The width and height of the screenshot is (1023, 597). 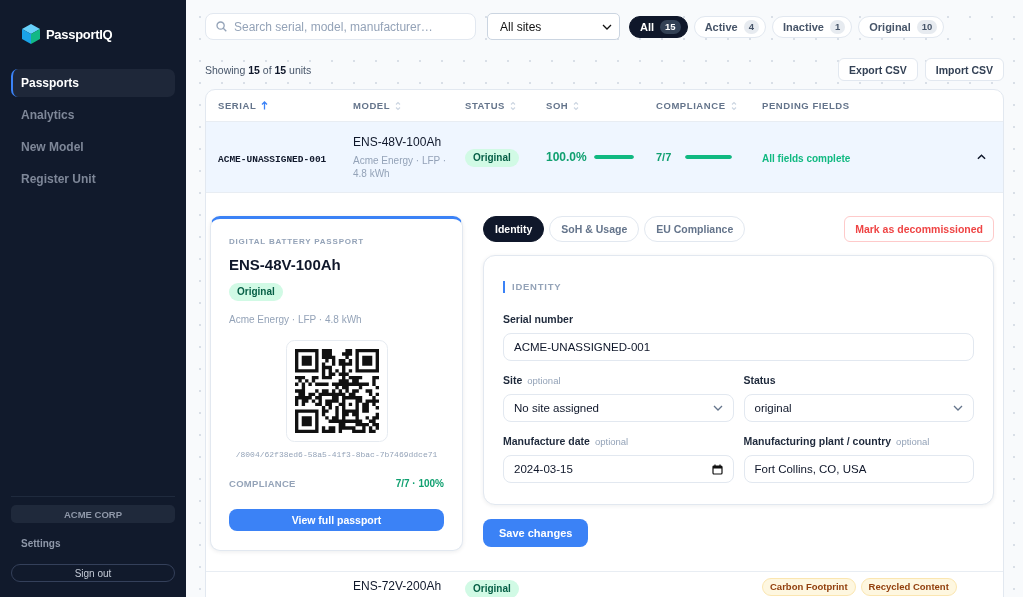 I want to click on select-field: No site assigned, so click(x=618, y=408).